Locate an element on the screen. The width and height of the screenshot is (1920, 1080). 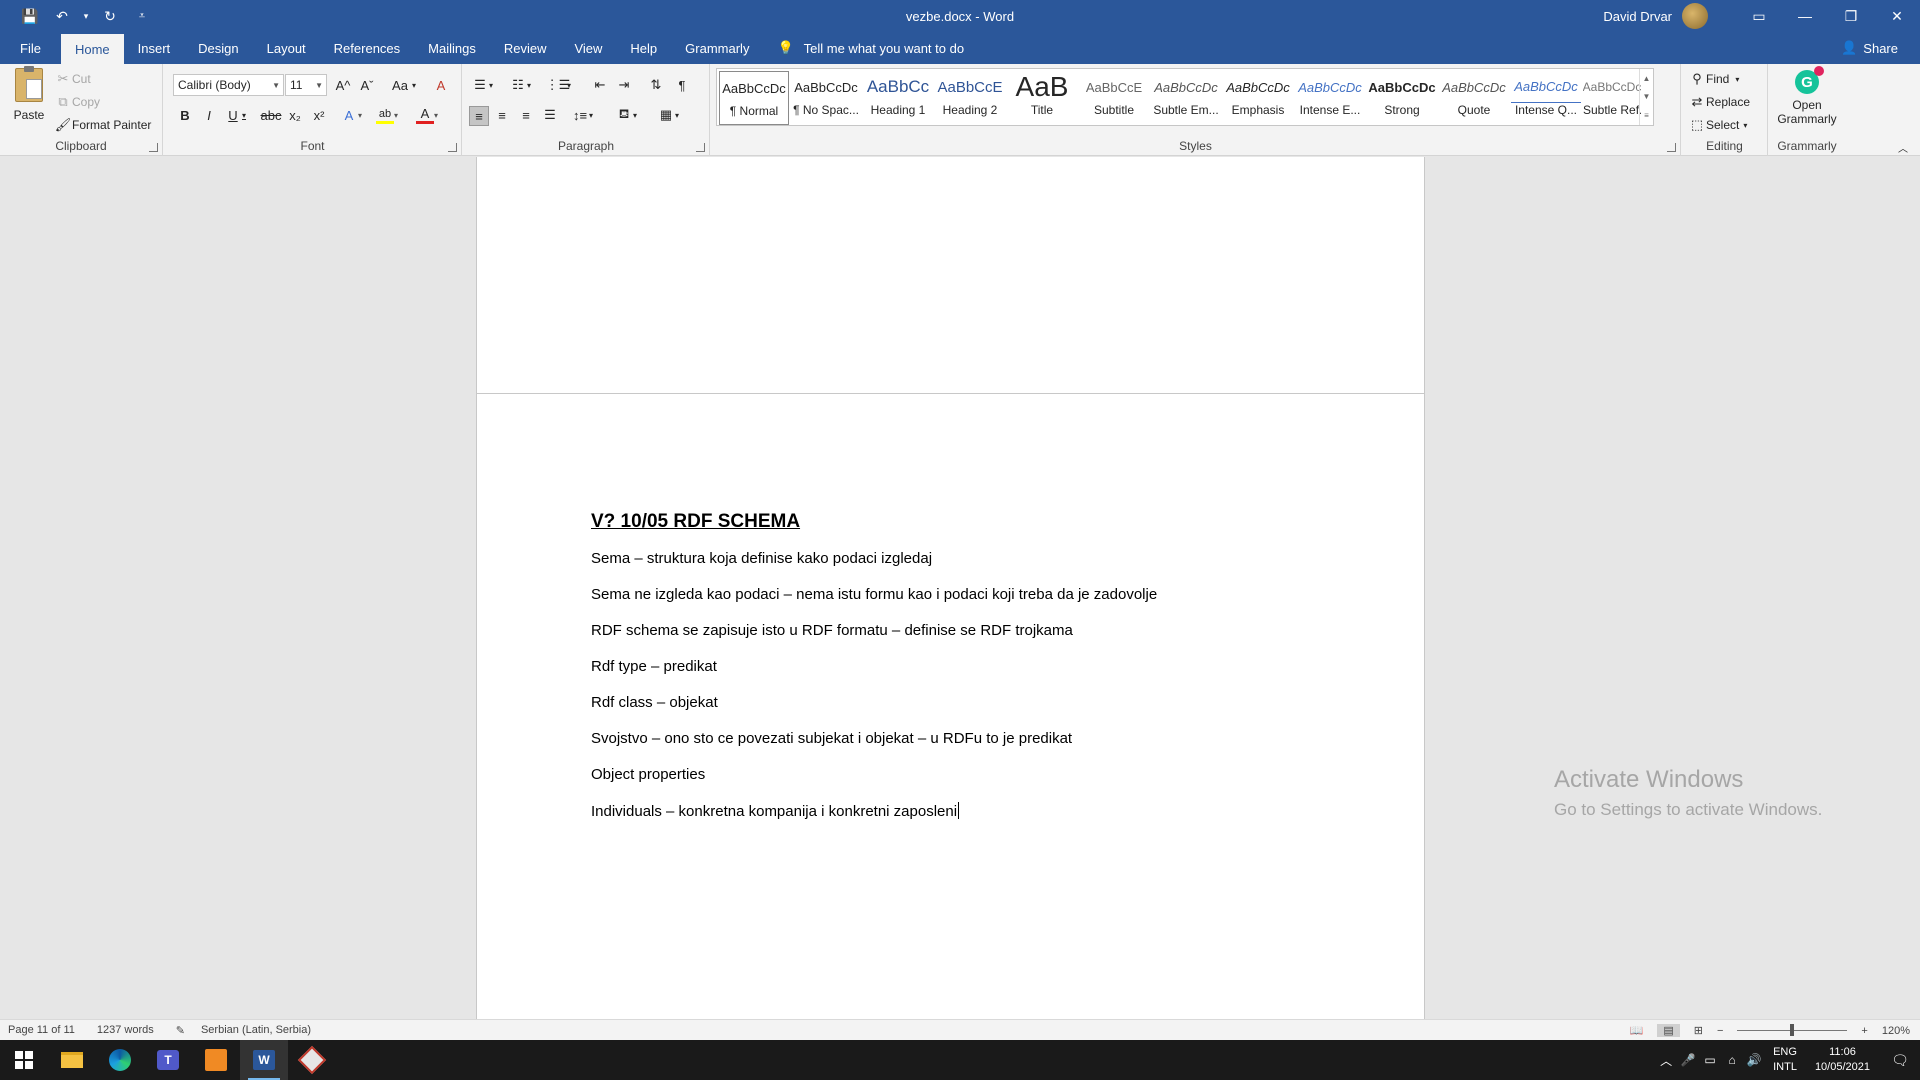
undo-dropdown-icon: ▾ is located at coordinates (86, 16).